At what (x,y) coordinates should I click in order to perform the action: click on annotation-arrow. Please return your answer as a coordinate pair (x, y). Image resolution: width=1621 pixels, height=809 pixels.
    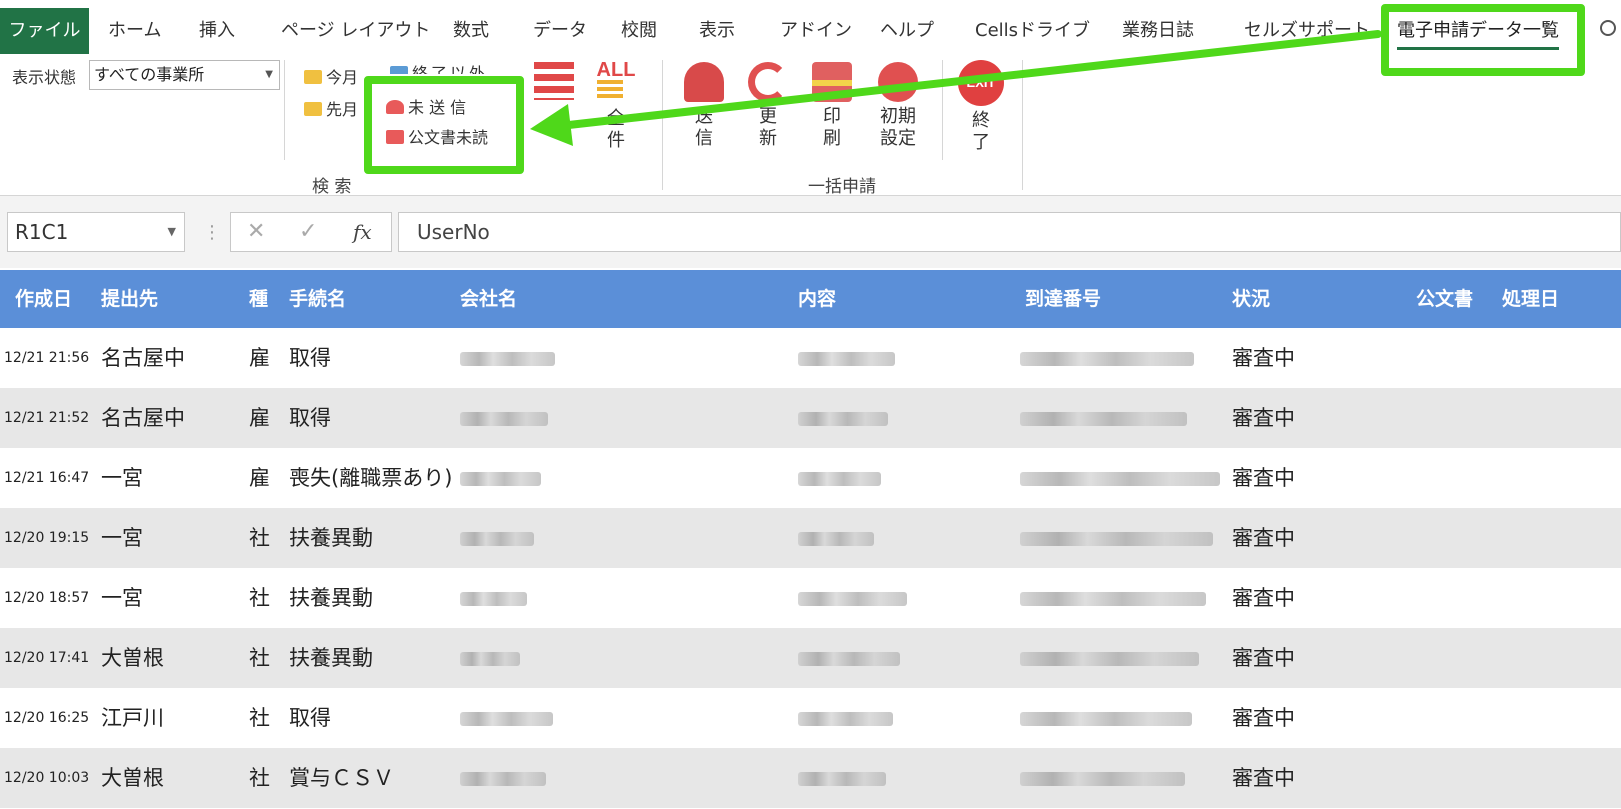
    Looking at the image, I should click on (956, 88).